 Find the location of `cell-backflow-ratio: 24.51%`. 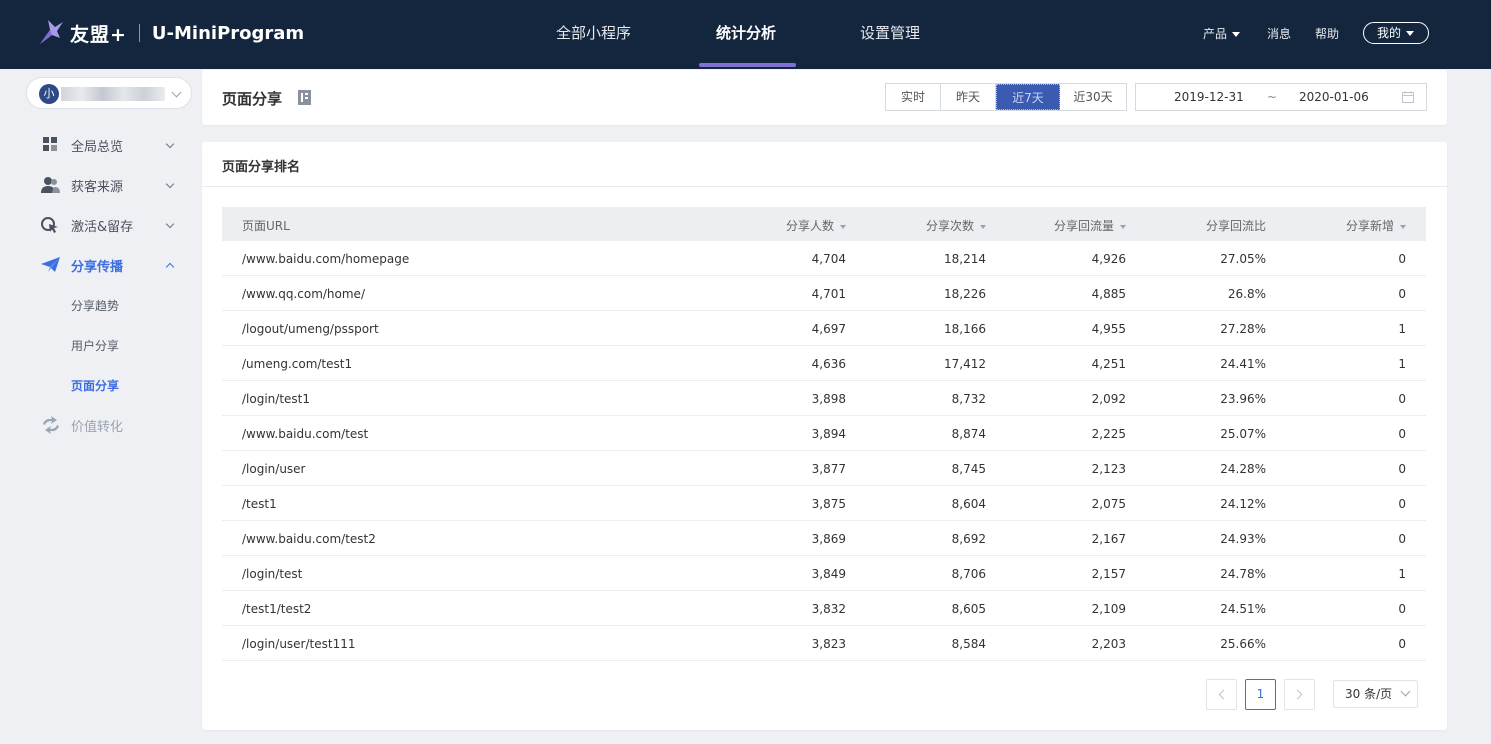

cell-backflow-ratio: 24.51% is located at coordinates (1243, 609).